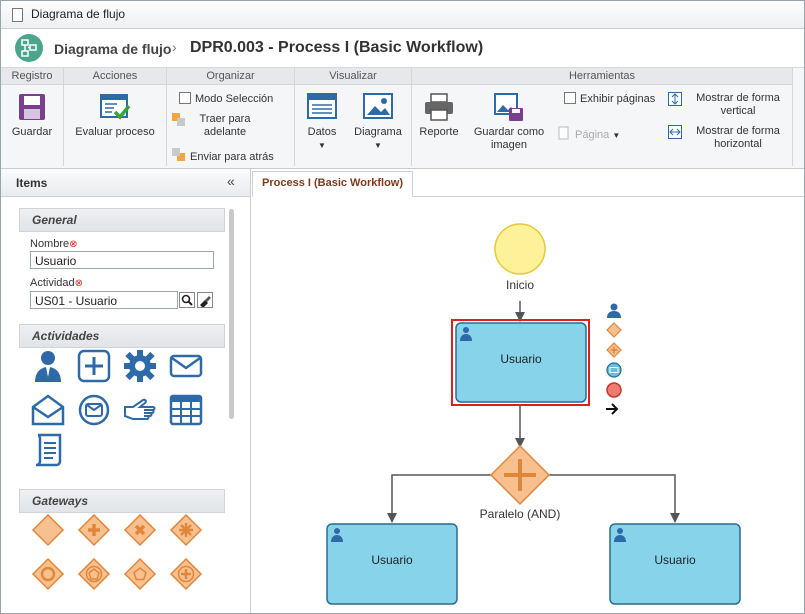  Describe the element at coordinates (563, 133) in the screenshot. I see `page-icon` at that location.